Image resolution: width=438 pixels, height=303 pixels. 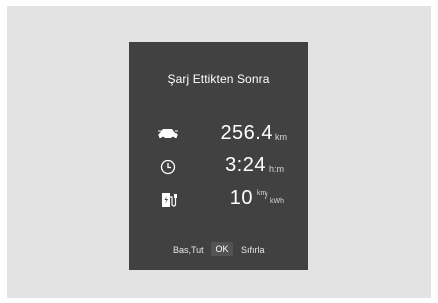 I want to click on hint-reset: Sıfırla, so click(x=253, y=250).